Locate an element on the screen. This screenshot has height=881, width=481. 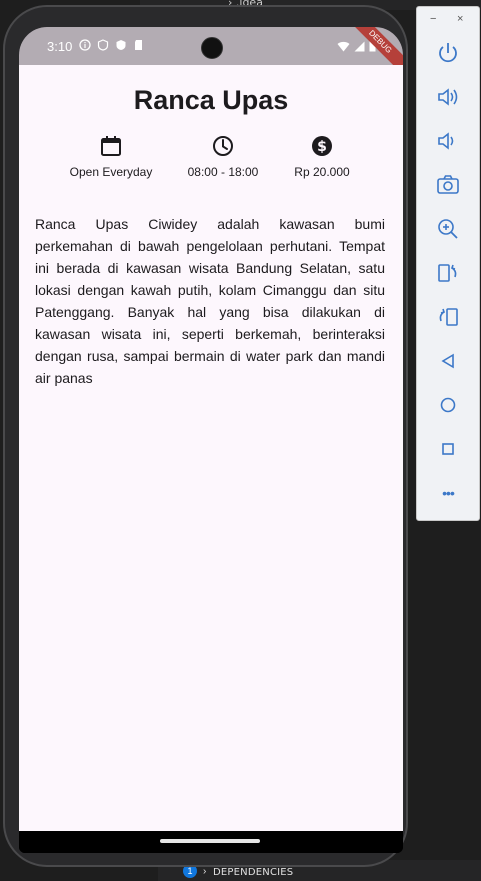
calendar-icon is located at coordinates (111, 146).